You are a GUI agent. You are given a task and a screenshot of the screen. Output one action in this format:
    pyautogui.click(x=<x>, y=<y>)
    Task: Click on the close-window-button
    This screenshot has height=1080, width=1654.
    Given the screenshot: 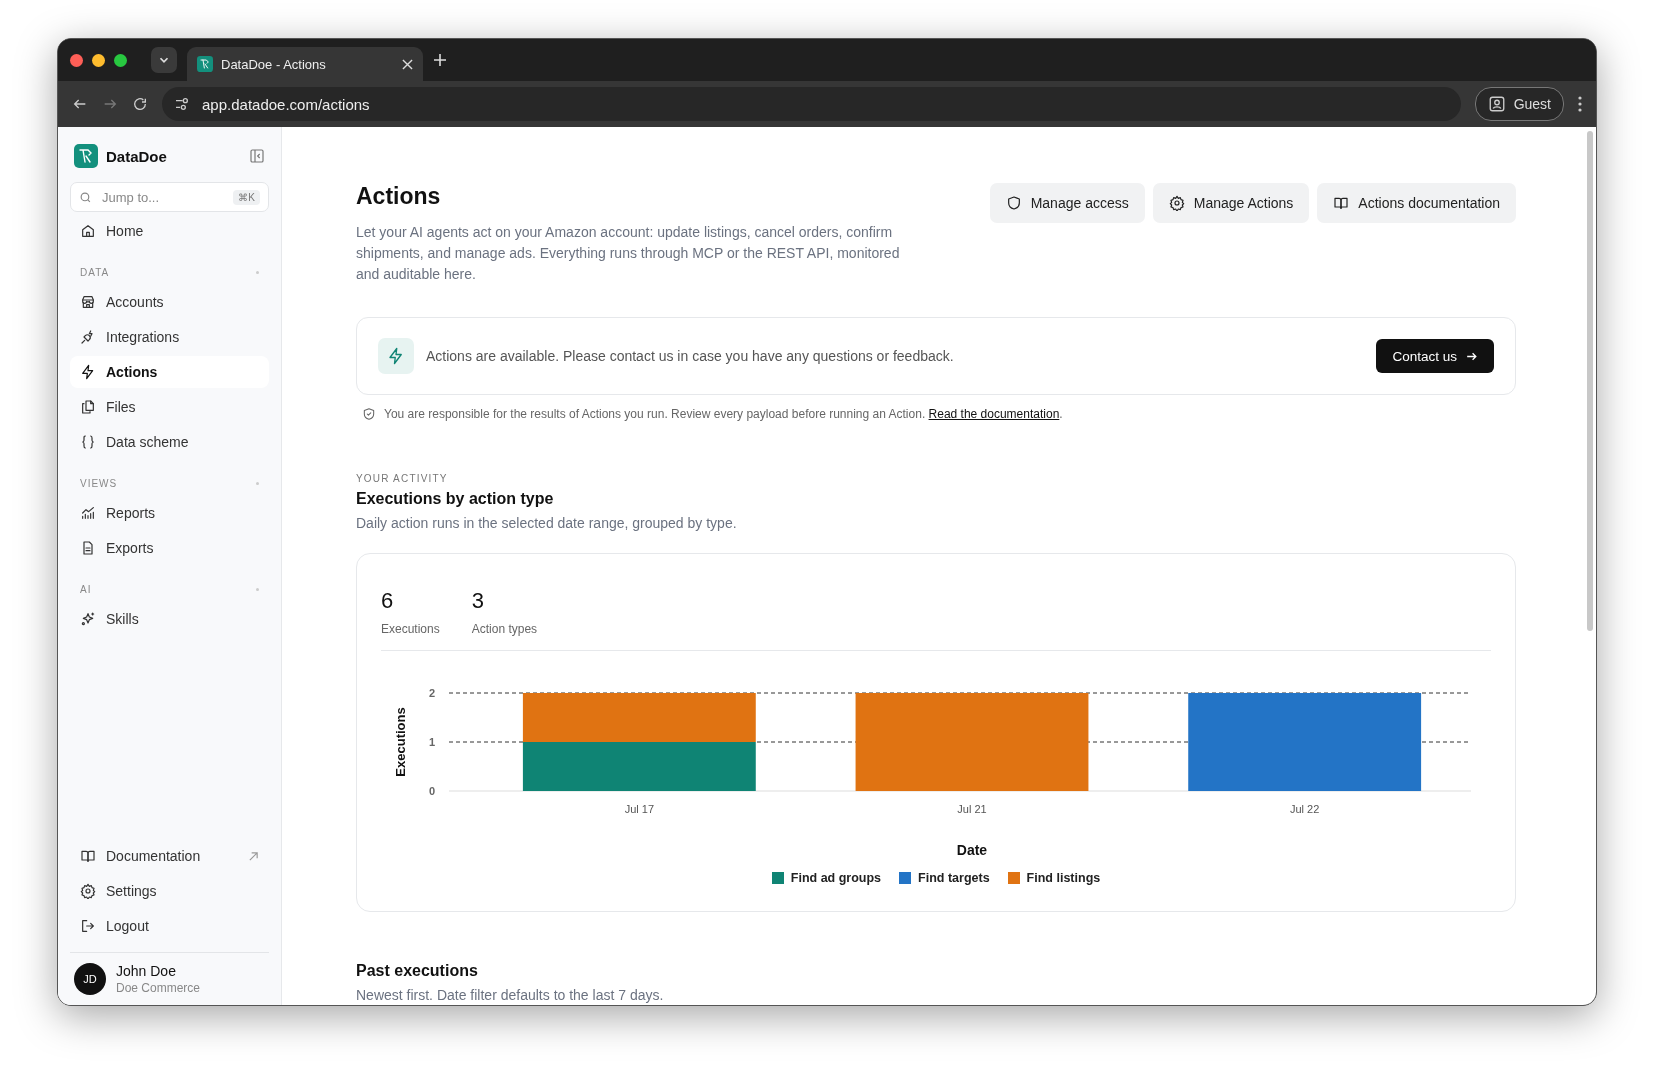 What is the action you would take?
    pyautogui.click(x=76, y=60)
    